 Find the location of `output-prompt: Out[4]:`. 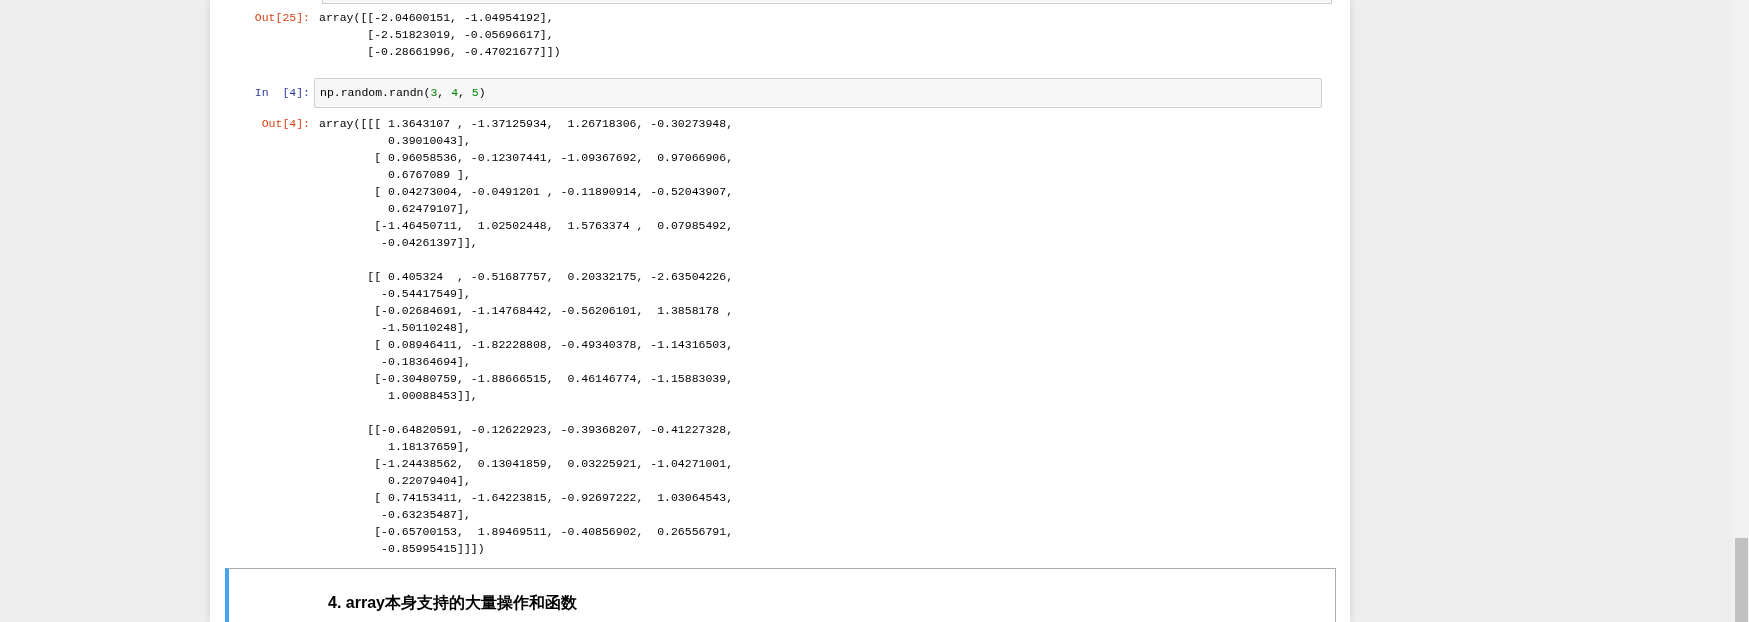

output-prompt: Out[4]: is located at coordinates (285, 124).